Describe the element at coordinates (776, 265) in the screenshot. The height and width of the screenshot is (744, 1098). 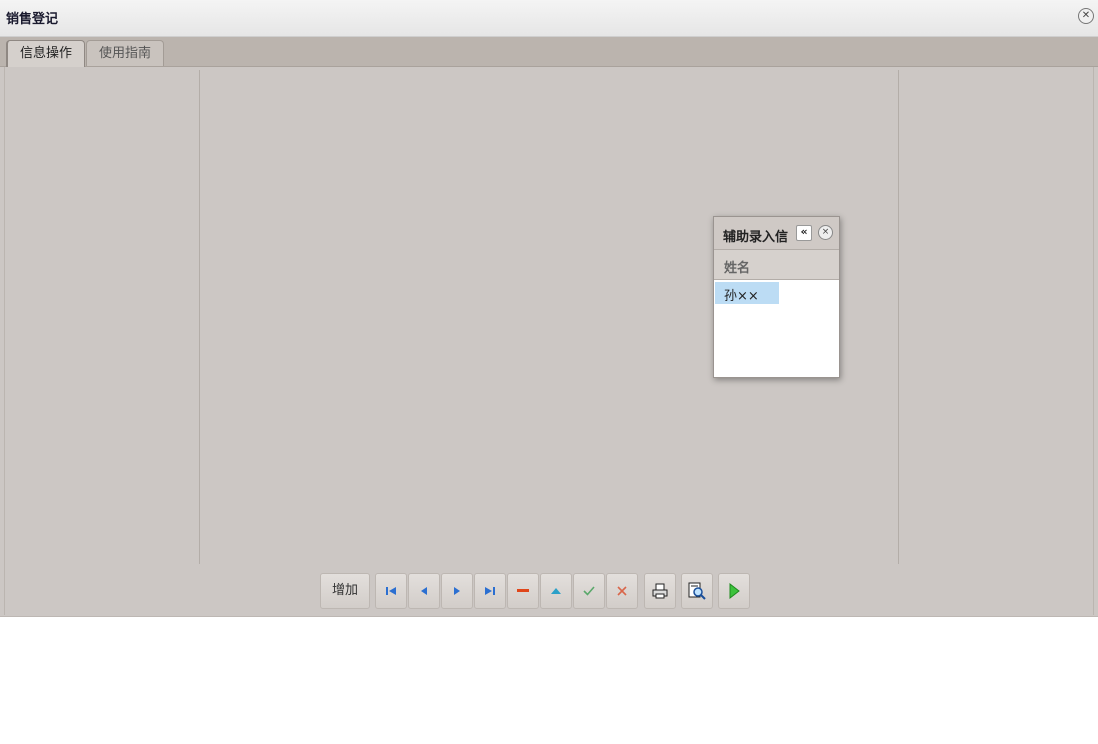
I see `column-header-name: 姓名` at that location.